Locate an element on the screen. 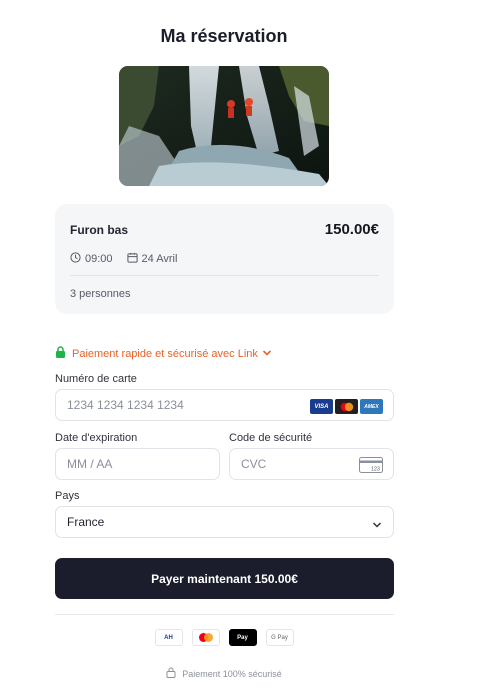 This screenshot has height=692, width=484. visa-icon: VISA is located at coordinates (321, 406).